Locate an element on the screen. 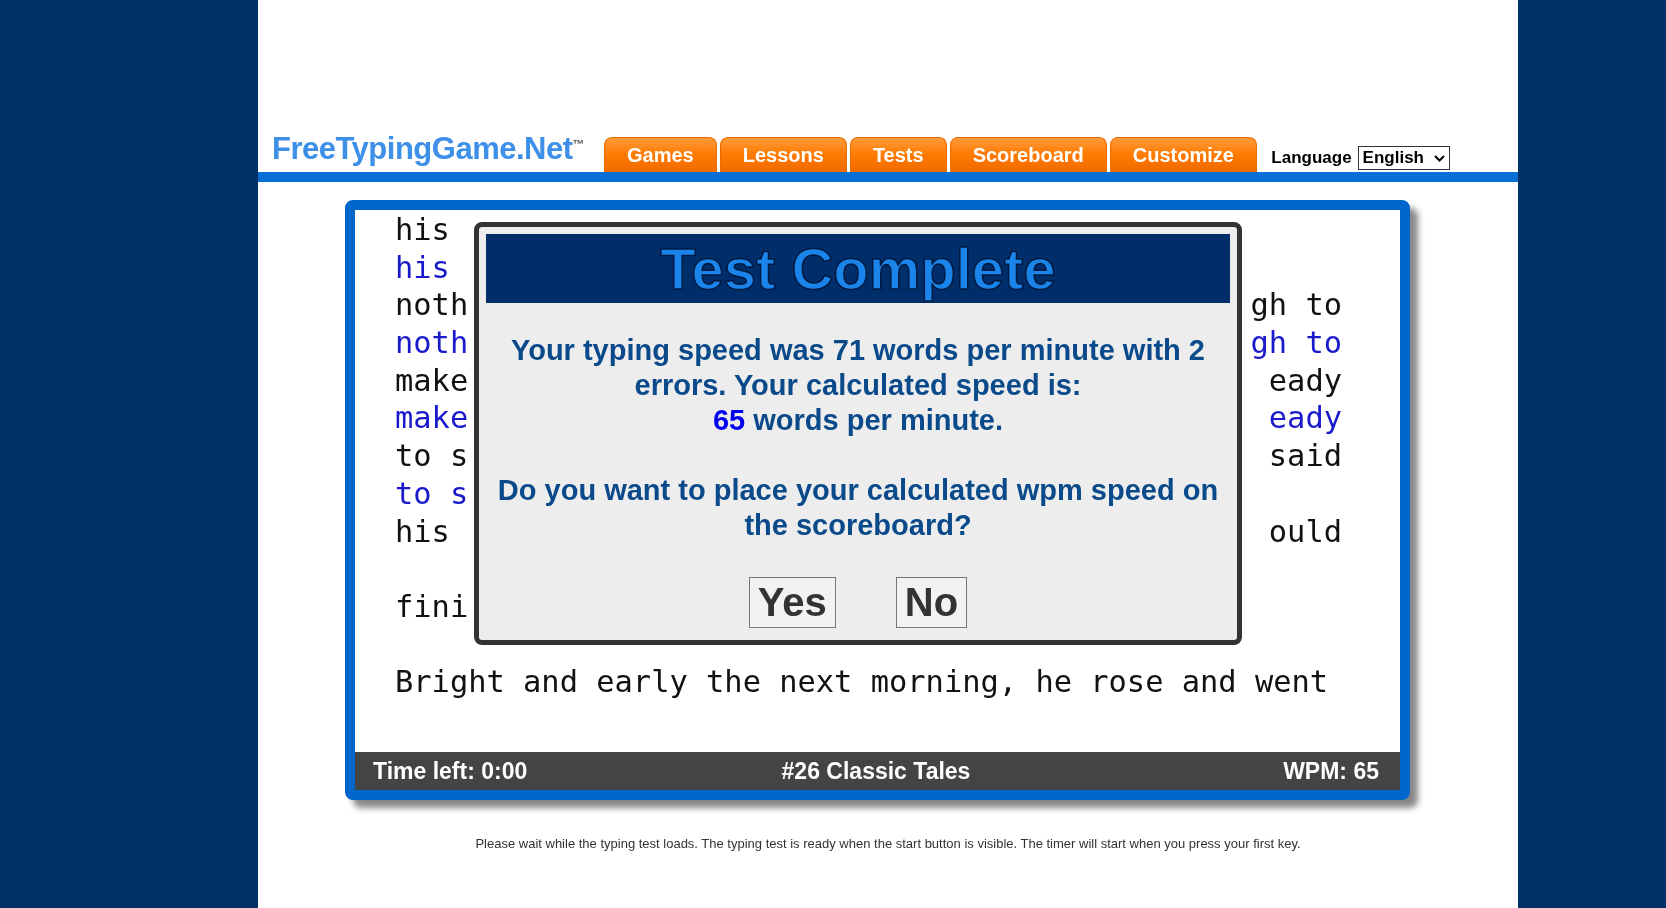  time-left: Time left: 0:00 is located at coordinates (451, 771).